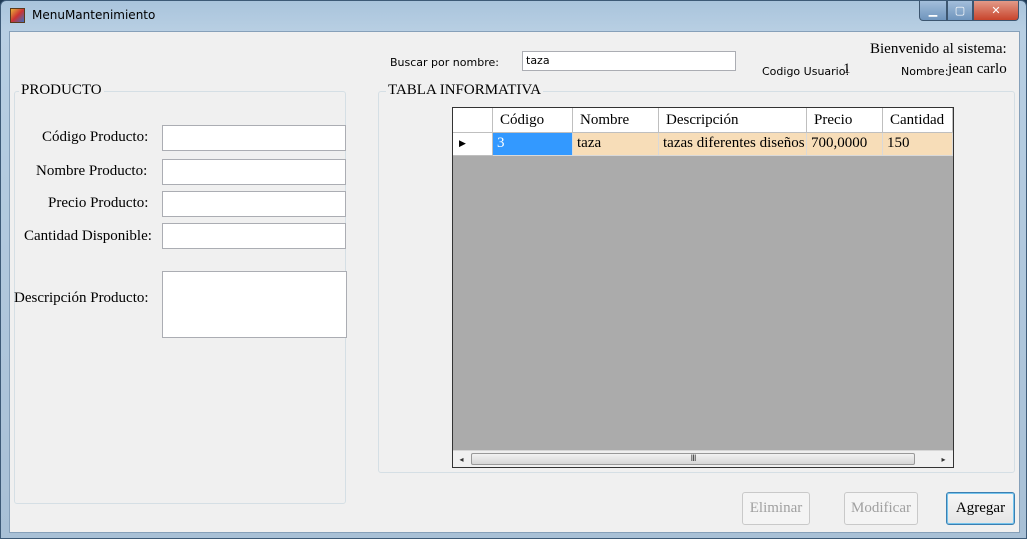  I want to click on search-label: Buscar por nombre:, so click(444, 62).